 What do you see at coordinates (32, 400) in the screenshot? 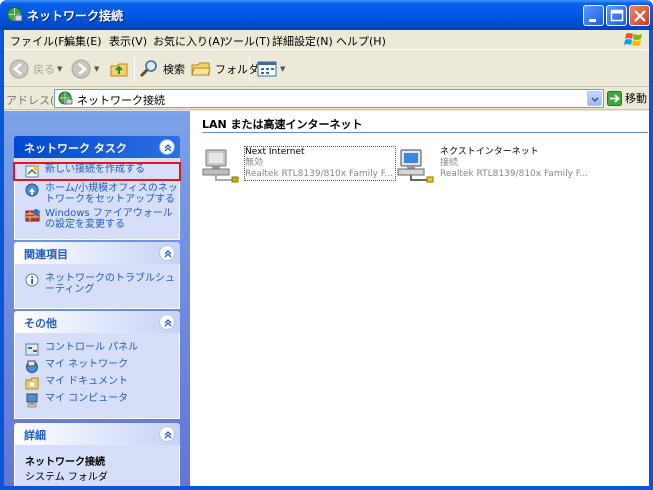
I see `my-computer-icon` at bounding box center [32, 400].